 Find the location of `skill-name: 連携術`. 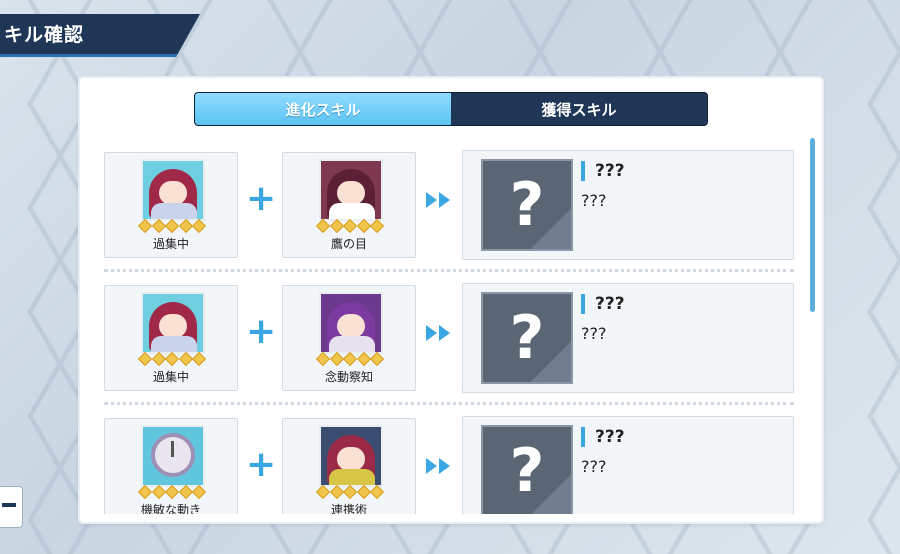

skill-name: 連携術 is located at coordinates (348, 508).